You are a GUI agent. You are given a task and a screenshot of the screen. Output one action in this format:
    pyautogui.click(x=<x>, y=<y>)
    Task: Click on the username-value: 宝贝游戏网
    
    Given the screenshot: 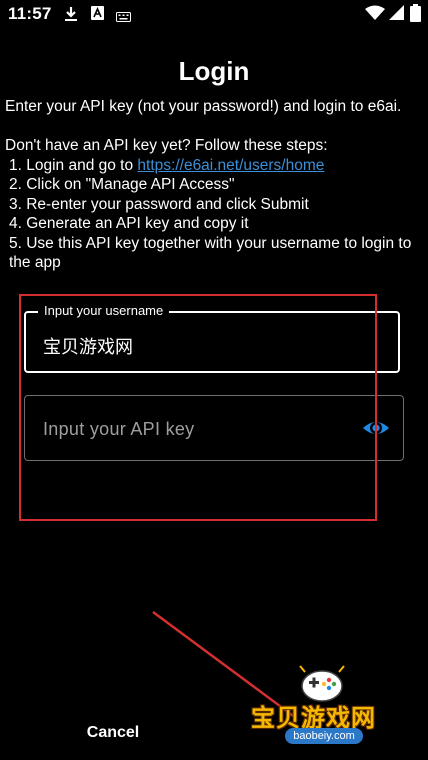 What is the action you would take?
    pyautogui.click(x=88, y=346)
    